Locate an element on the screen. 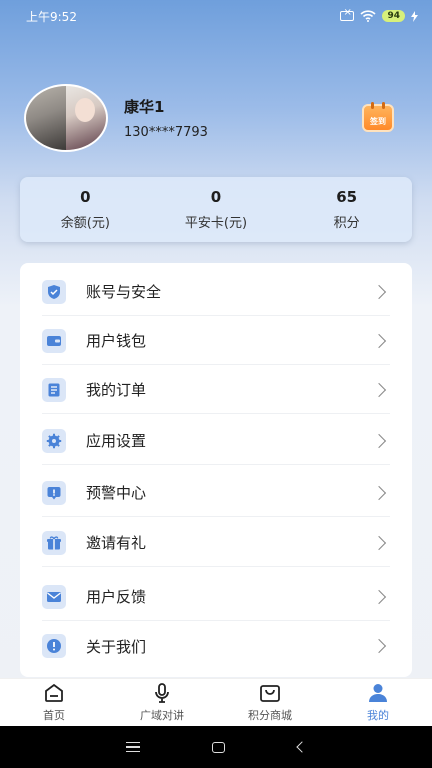 Image resolution: width=432 pixels, height=768 pixels. menu-item-alert-center: 预警中心 is located at coordinates (216, 493).